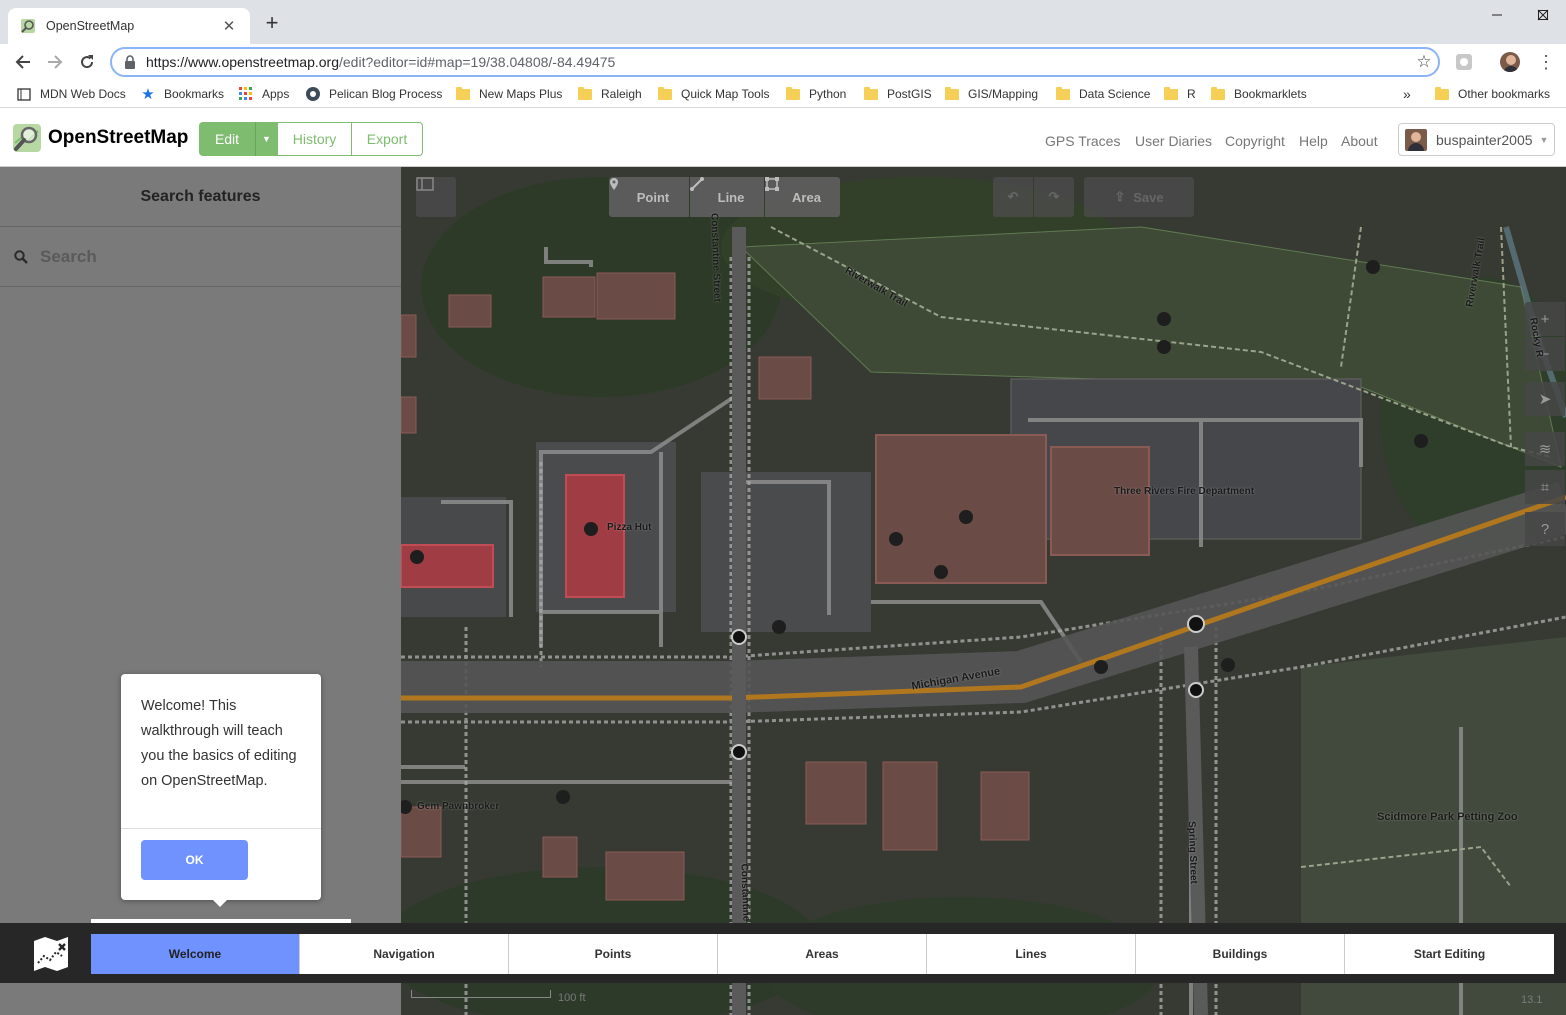  I want to click on sidebar-toggle-button, so click(436, 197).